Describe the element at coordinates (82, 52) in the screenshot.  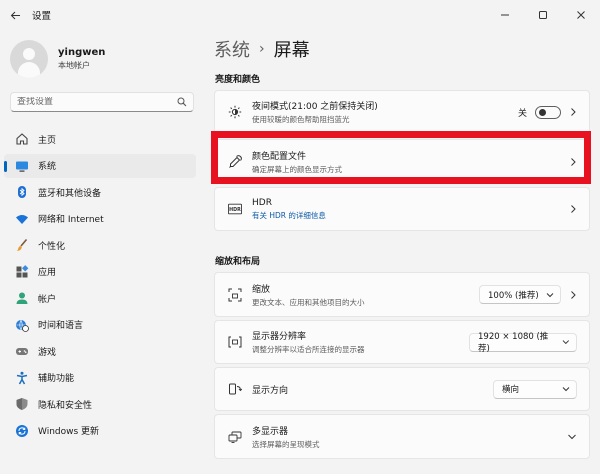
I see `user-name: yingwen` at that location.